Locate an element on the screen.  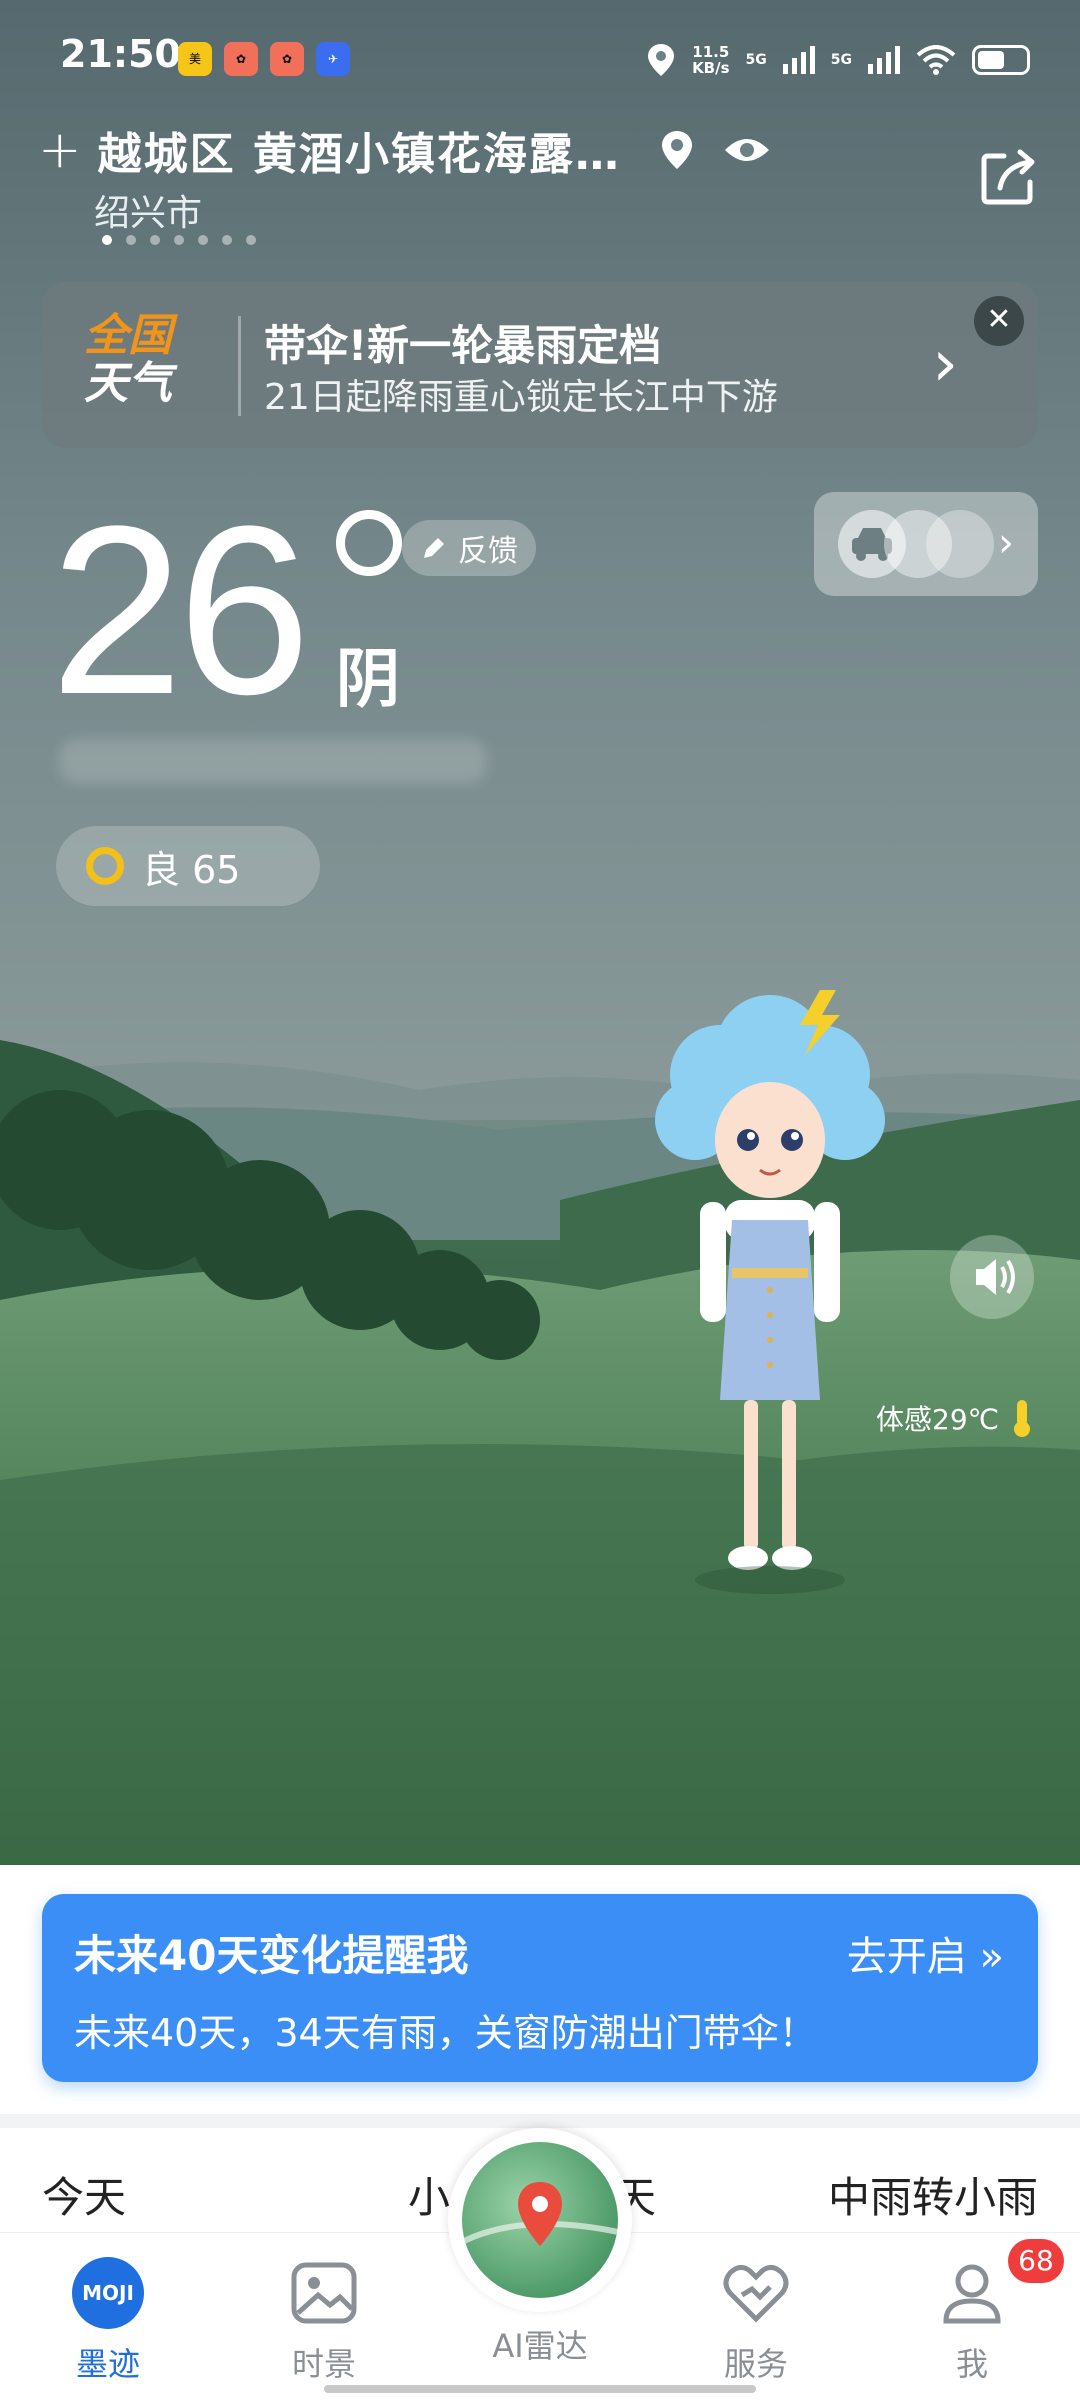
ai-radar-button is located at coordinates (540, 2220).